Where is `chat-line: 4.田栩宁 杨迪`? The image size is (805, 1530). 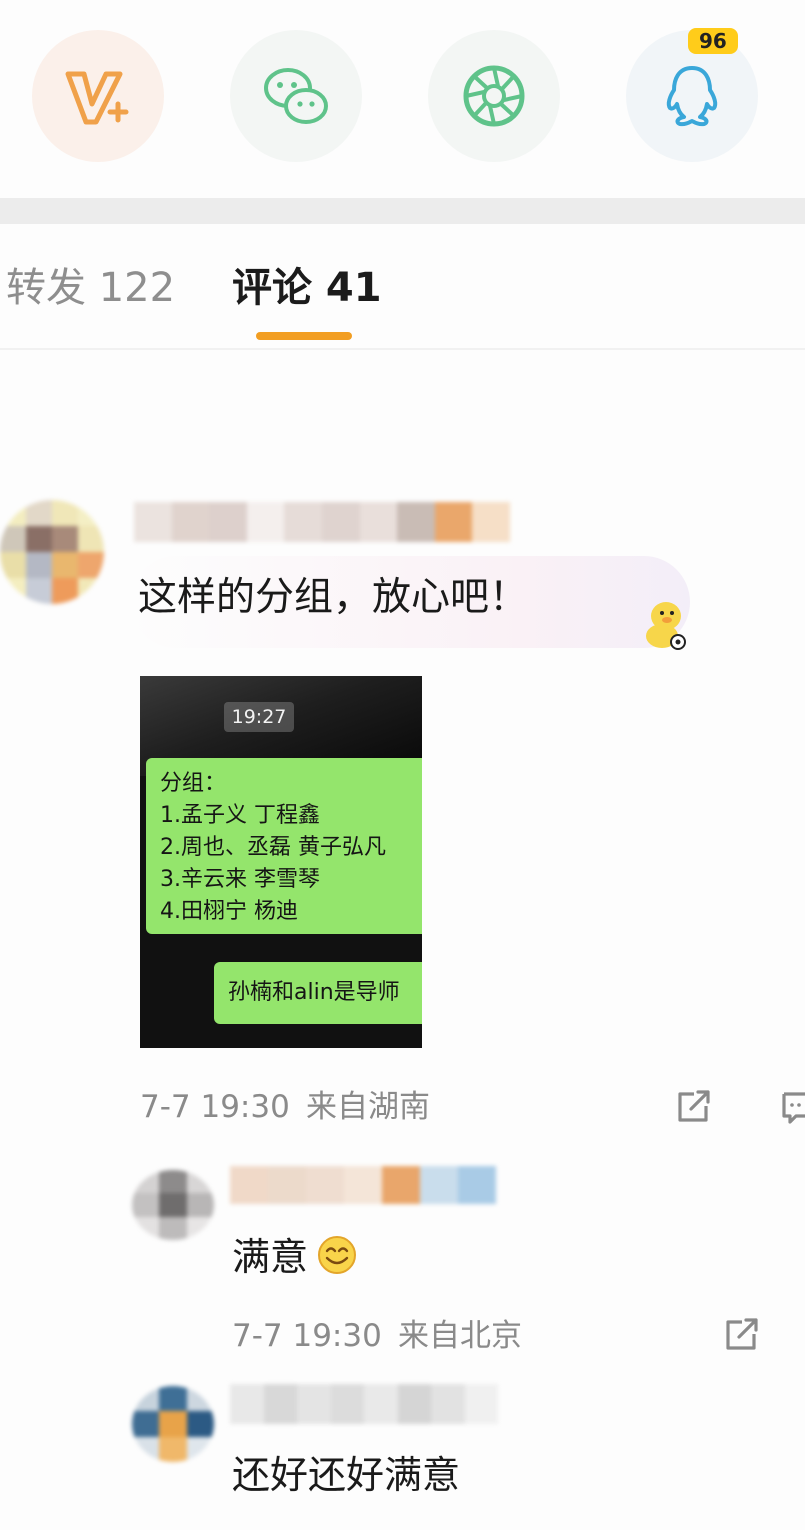
chat-line: 4.田栩宁 杨迪 is located at coordinates (229, 911).